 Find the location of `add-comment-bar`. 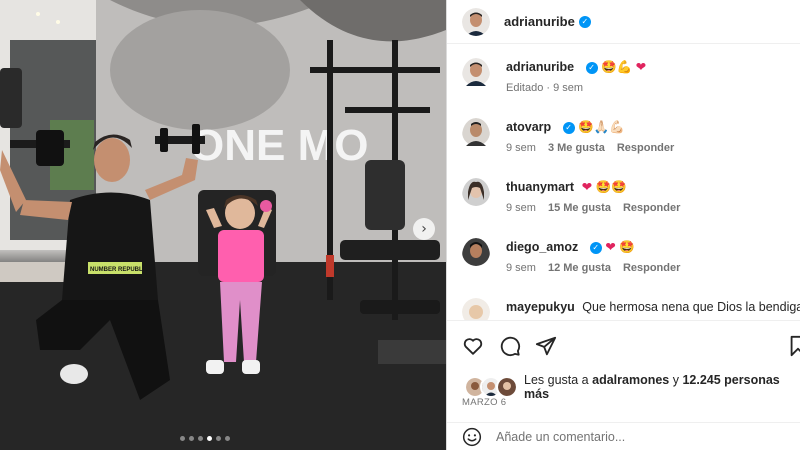

add-comment-bar is located at coordinates (623, 436).